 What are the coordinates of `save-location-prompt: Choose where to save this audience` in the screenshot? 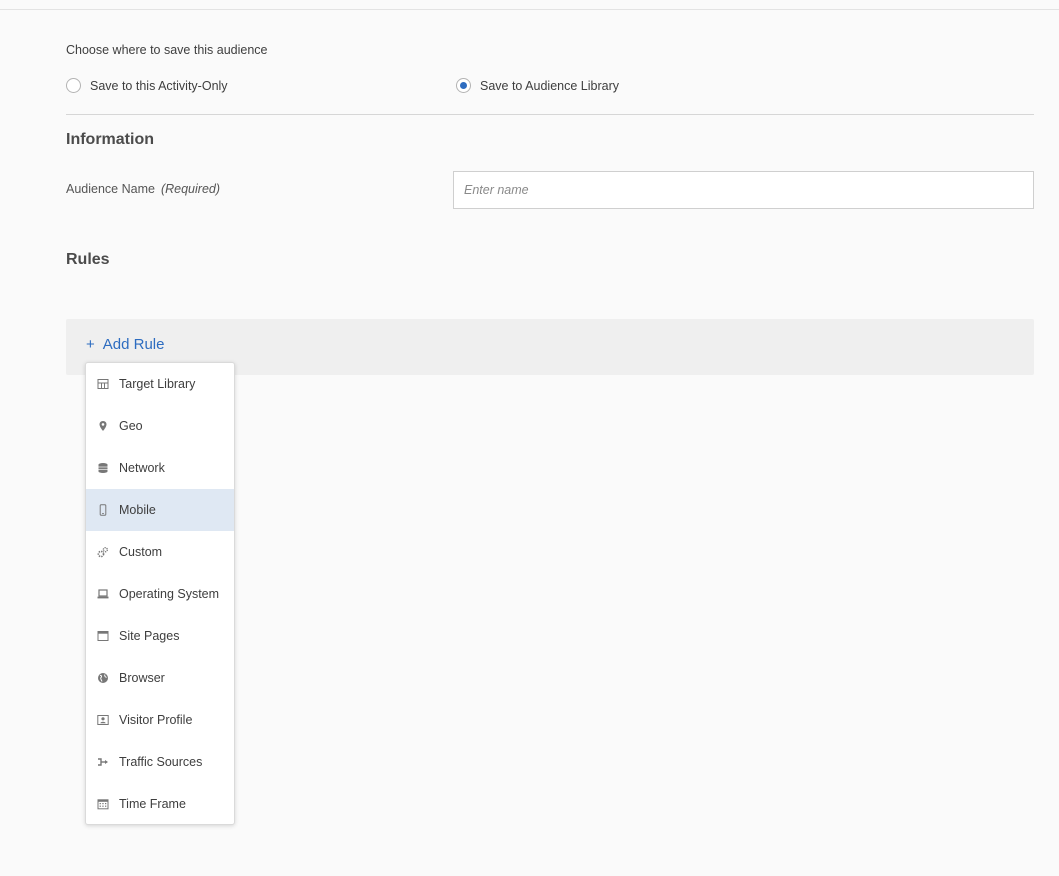 It's located at (167, 50).